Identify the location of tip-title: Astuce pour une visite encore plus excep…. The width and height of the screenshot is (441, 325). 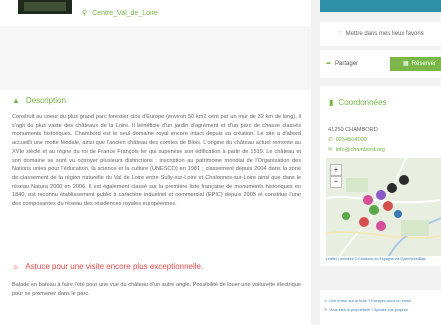
(114, 266).